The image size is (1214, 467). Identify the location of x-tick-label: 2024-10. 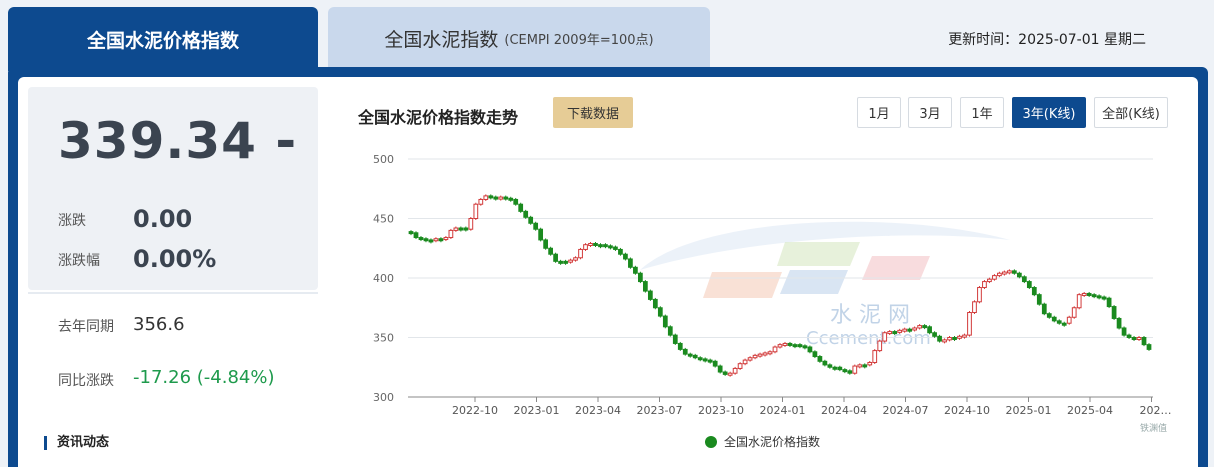
(967, 410).